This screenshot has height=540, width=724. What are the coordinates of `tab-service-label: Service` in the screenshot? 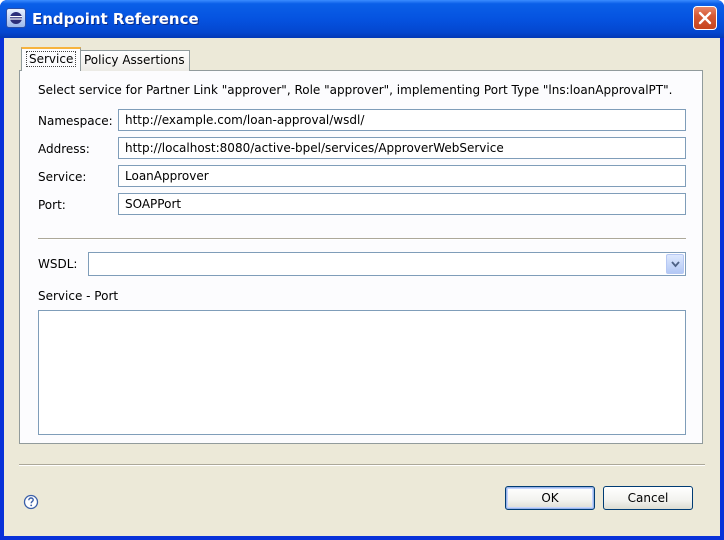 It's located at (51, 59).